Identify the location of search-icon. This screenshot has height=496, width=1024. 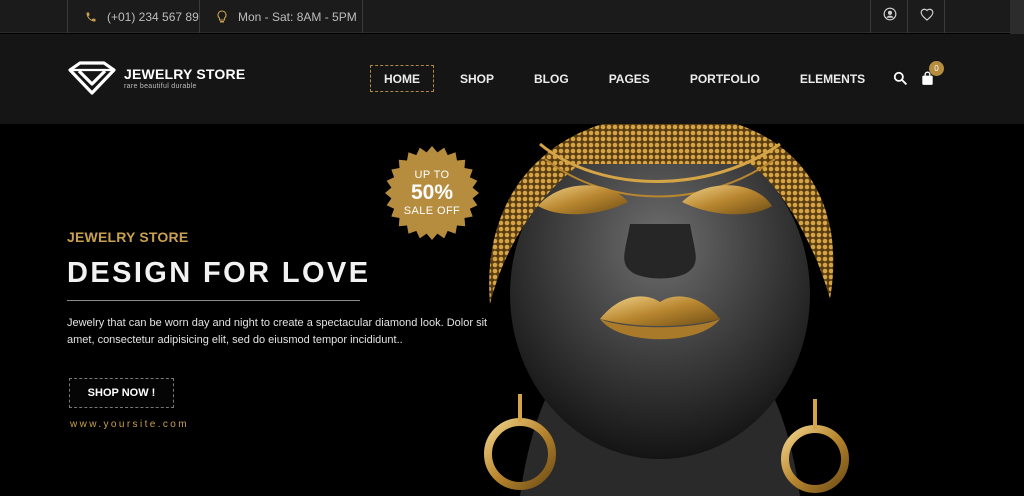
(900, 78).